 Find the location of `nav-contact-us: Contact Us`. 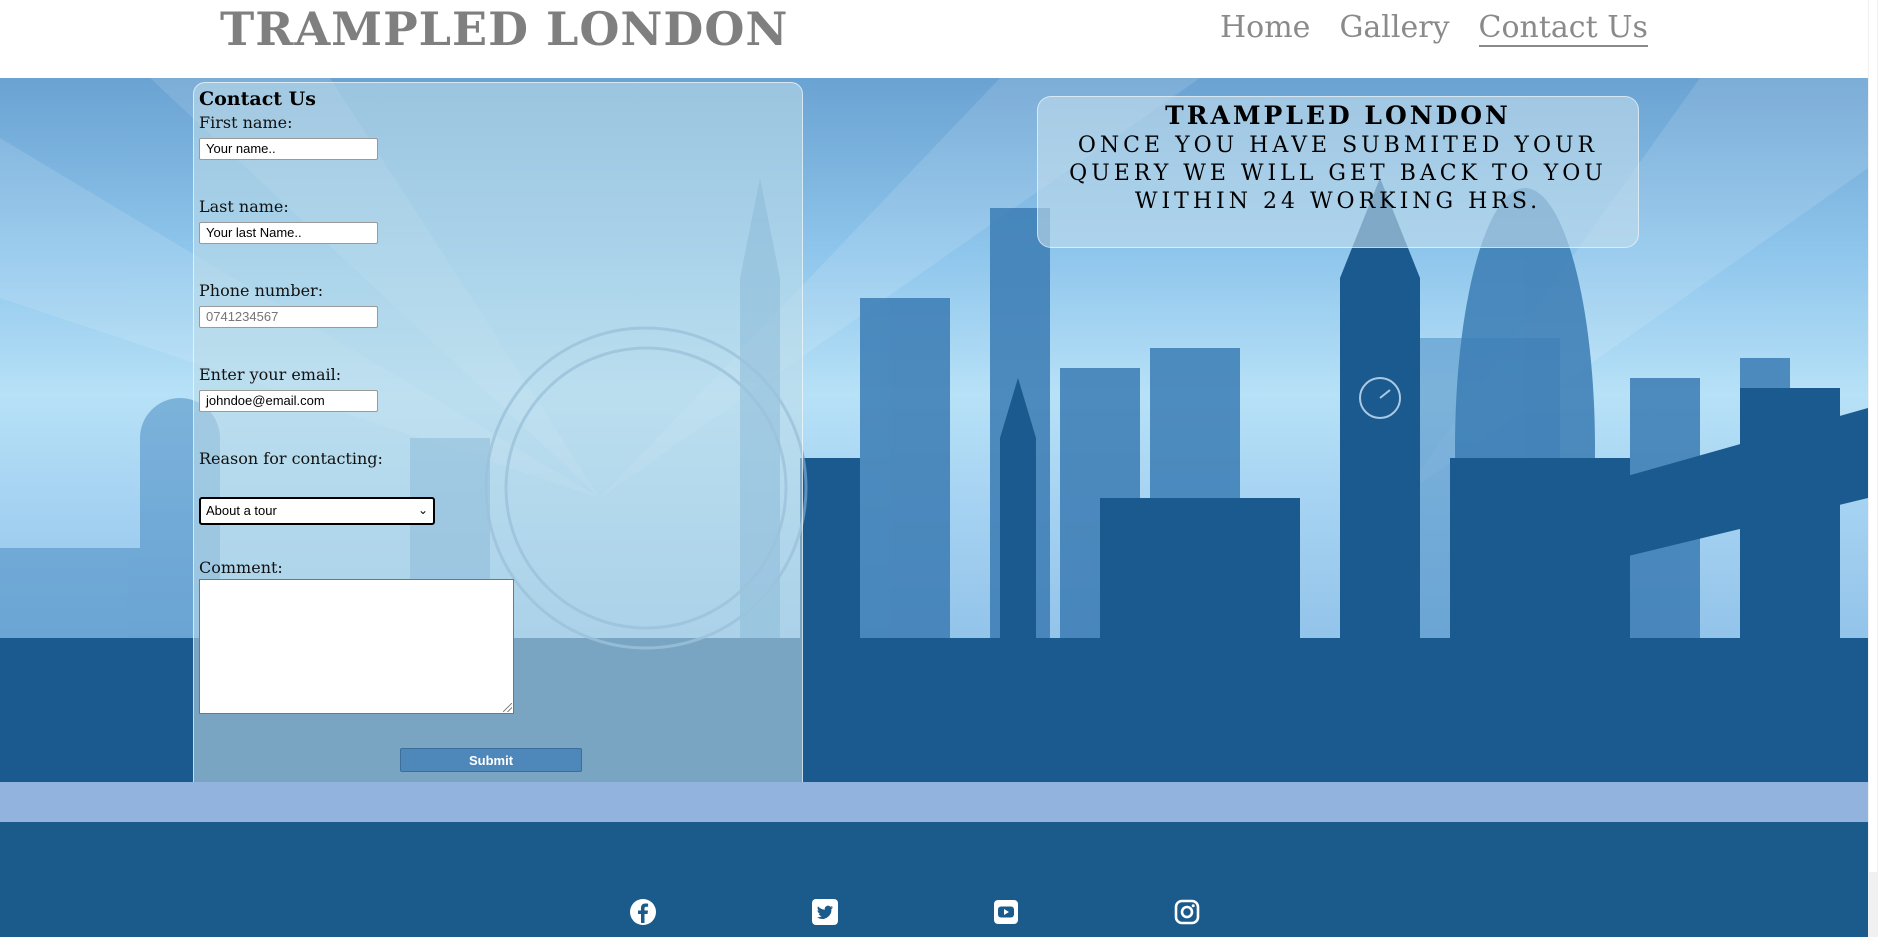

nav-contact-us: Contact Us is located at coordinates (1563, 28).